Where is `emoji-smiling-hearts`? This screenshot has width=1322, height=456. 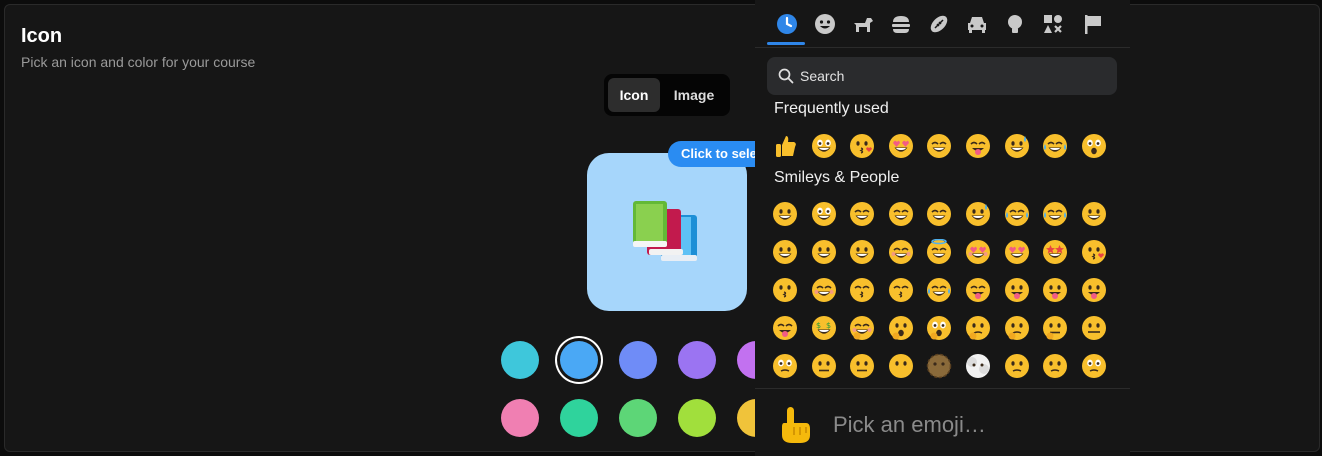 emoji-smiling-hearts is located at coordinates (978, 252).